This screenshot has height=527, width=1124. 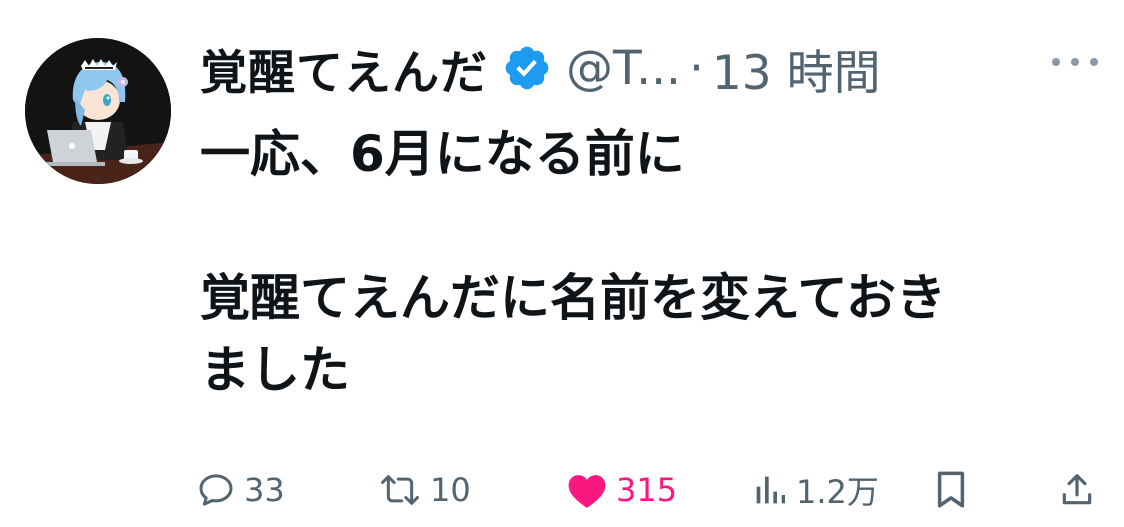 What do you see at coordinates (837, 492) in the screenshot?
I see `views-count: 1.2万` at bounding box center [837, 492].